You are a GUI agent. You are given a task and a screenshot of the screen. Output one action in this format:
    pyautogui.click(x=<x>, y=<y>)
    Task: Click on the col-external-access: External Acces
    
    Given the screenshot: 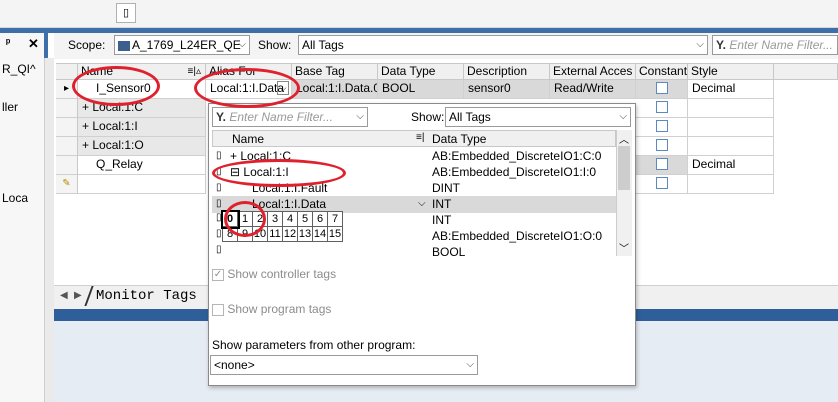 What is the action you would take?
    pyautogui.click(x=593, y=71)
    